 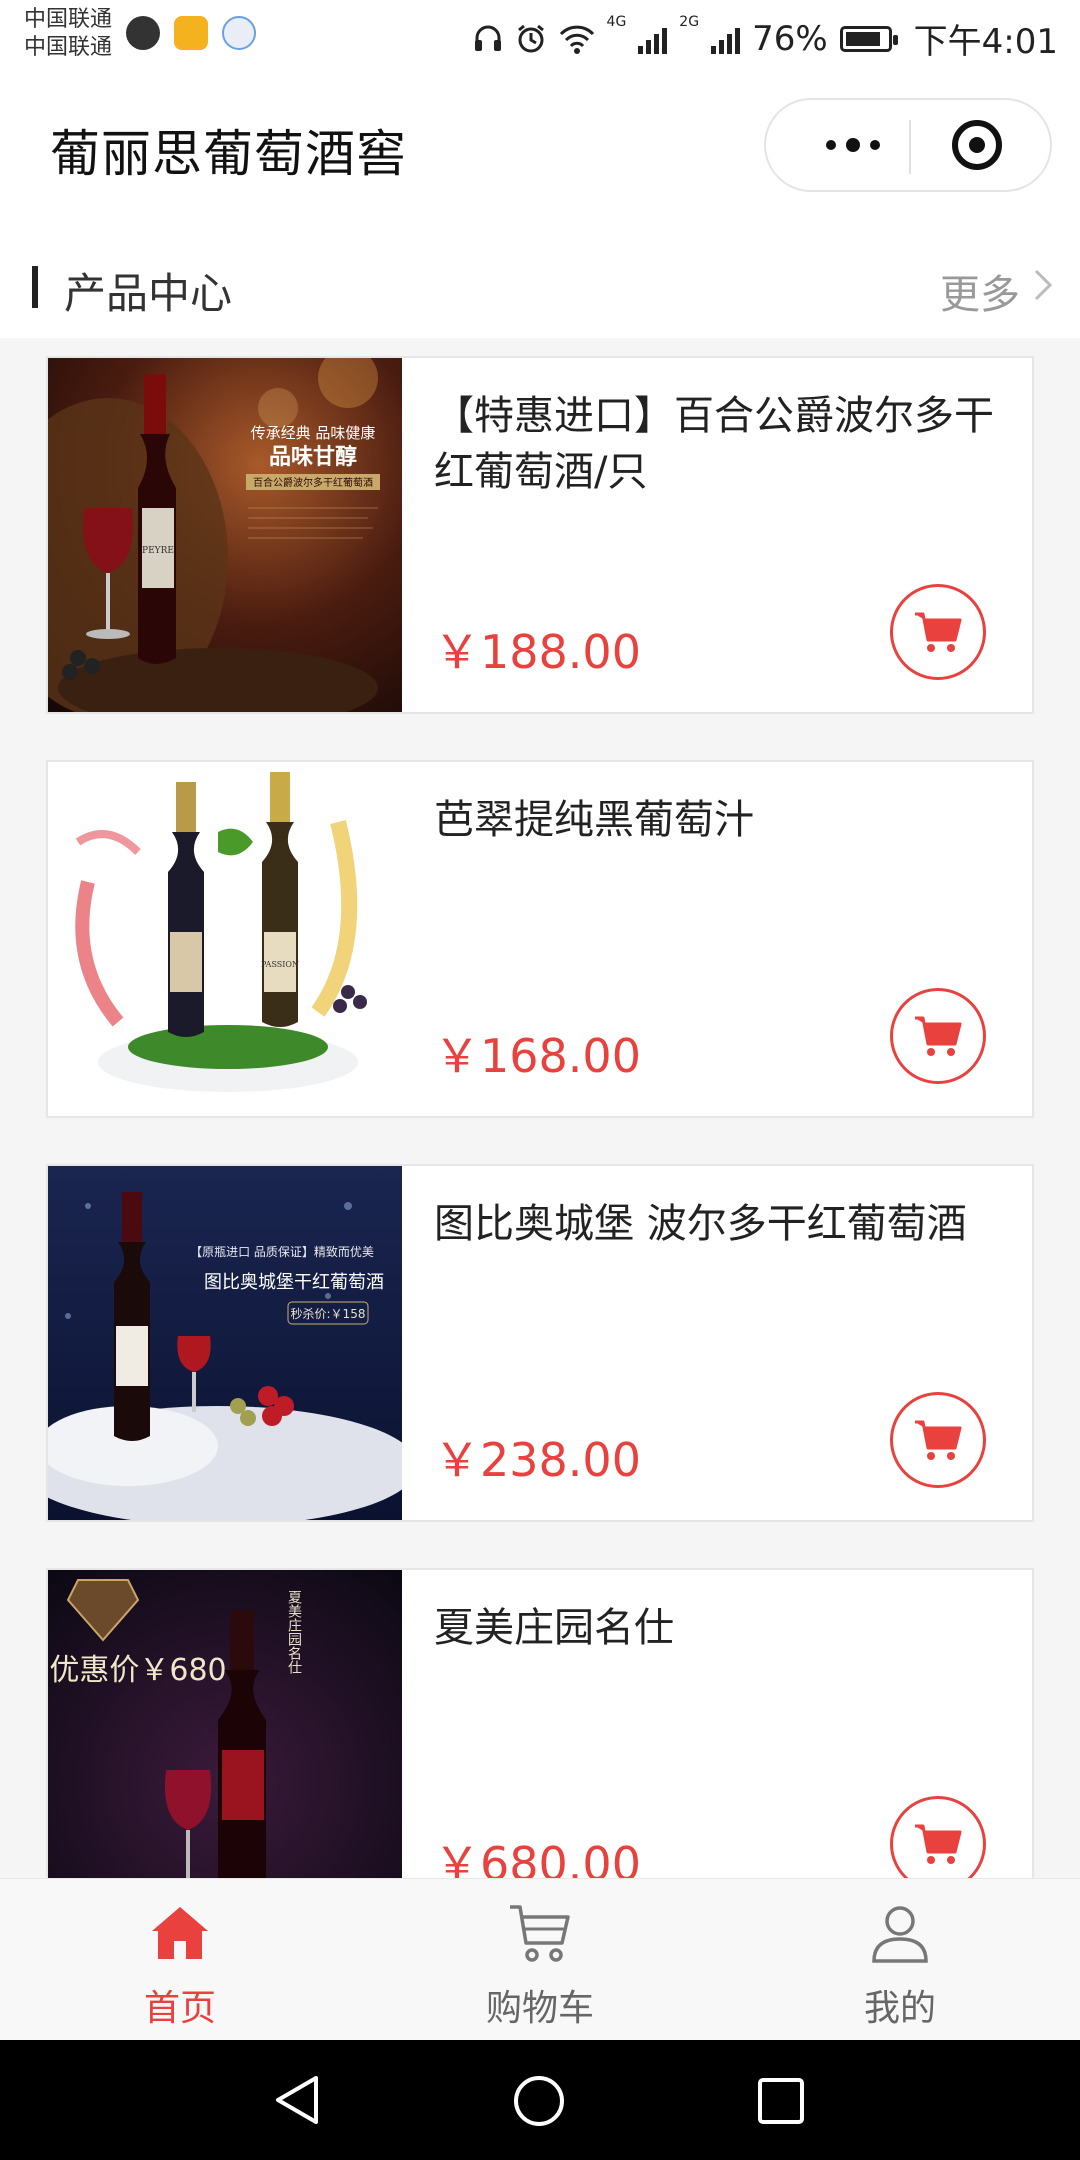 What do you see at coordinates (148, 293) in the screenshot?
I see `section-title: 产品中心` at bounding box center [148, 293].